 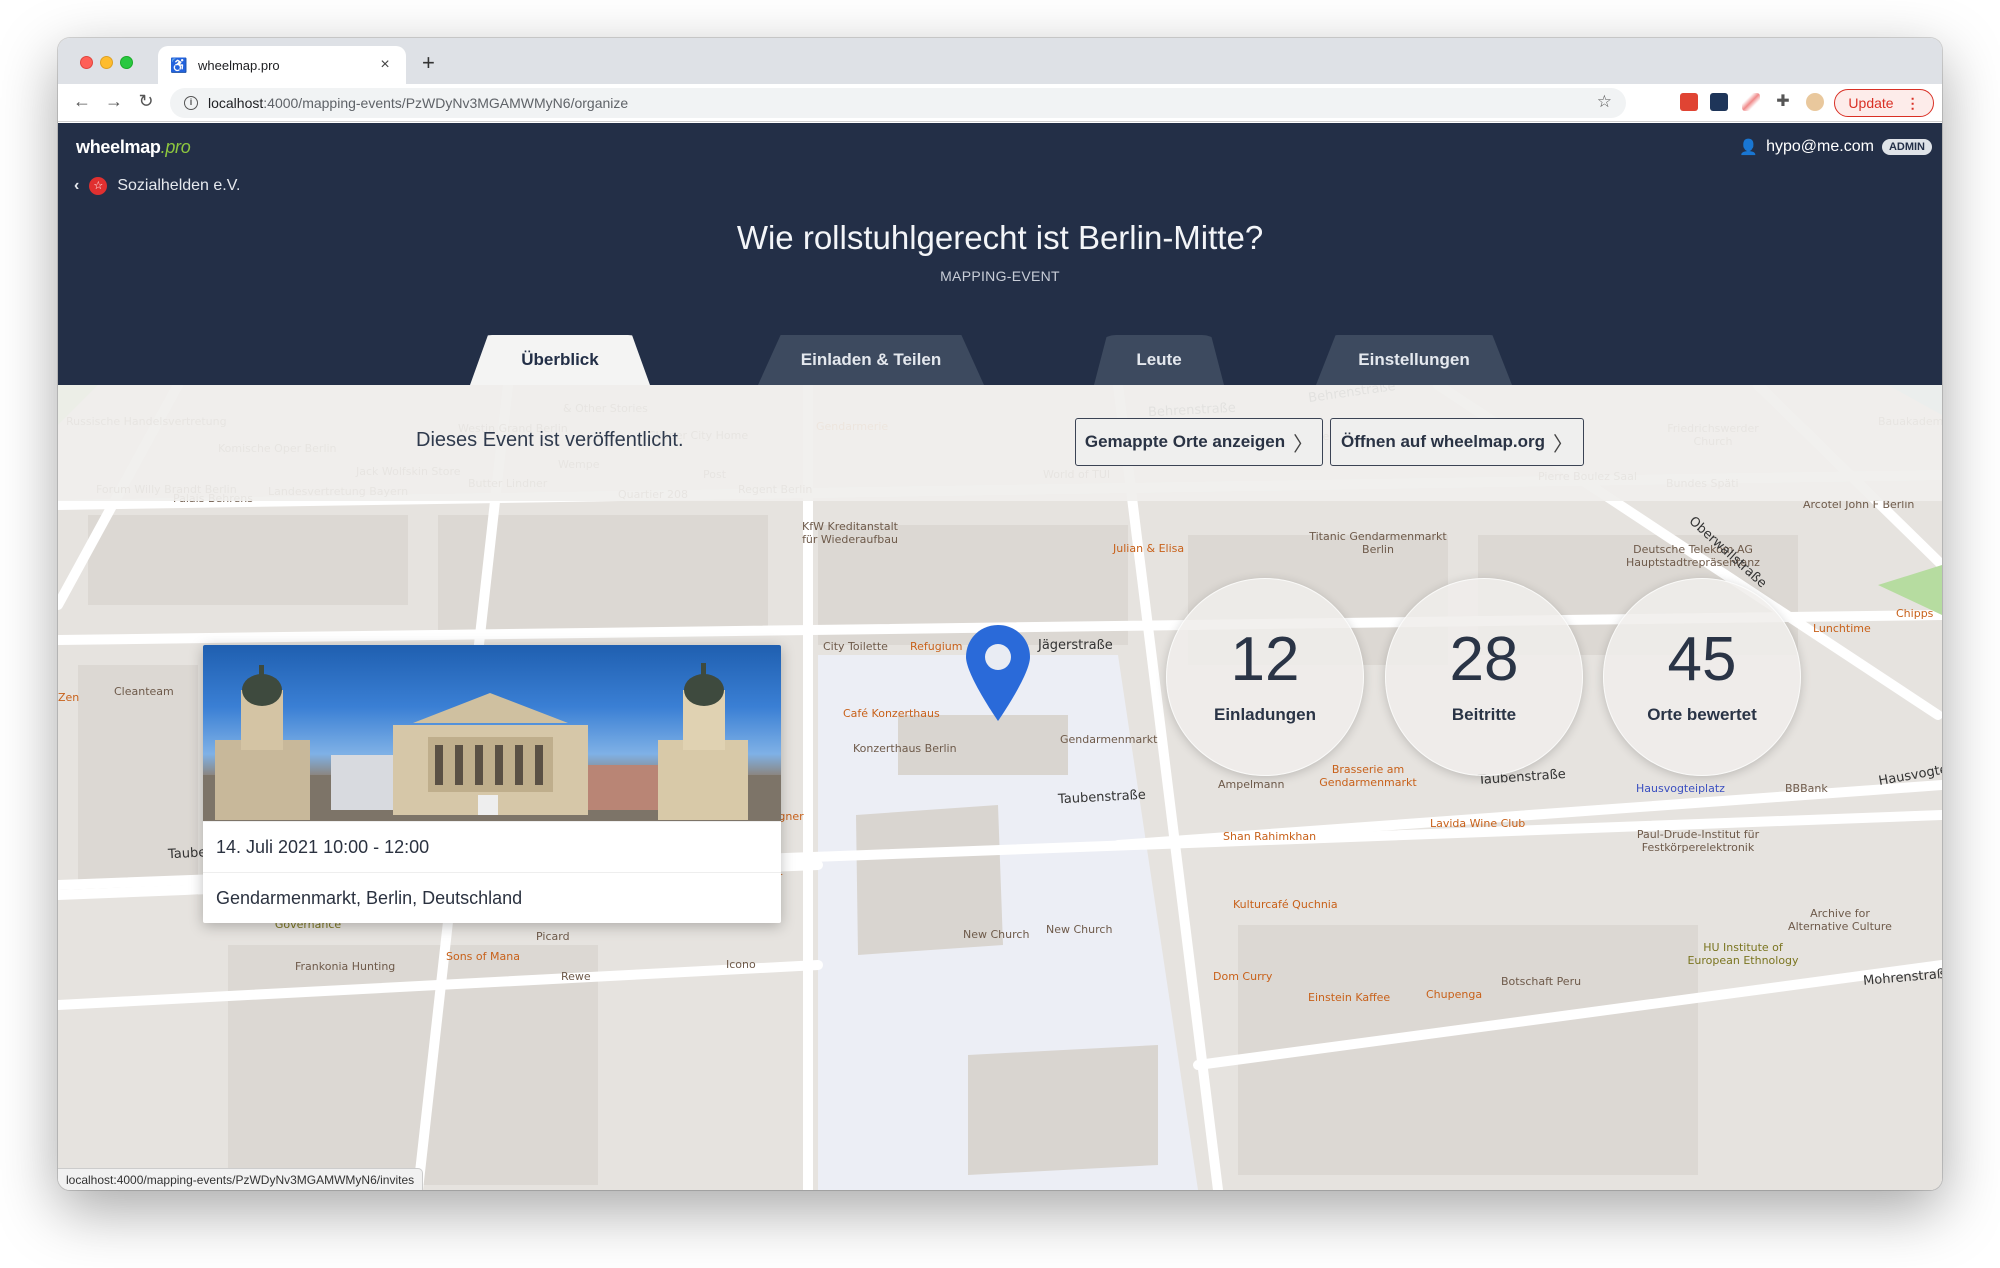 I want to click on map-label-food: Chipps, so click(x=1915, y=613).